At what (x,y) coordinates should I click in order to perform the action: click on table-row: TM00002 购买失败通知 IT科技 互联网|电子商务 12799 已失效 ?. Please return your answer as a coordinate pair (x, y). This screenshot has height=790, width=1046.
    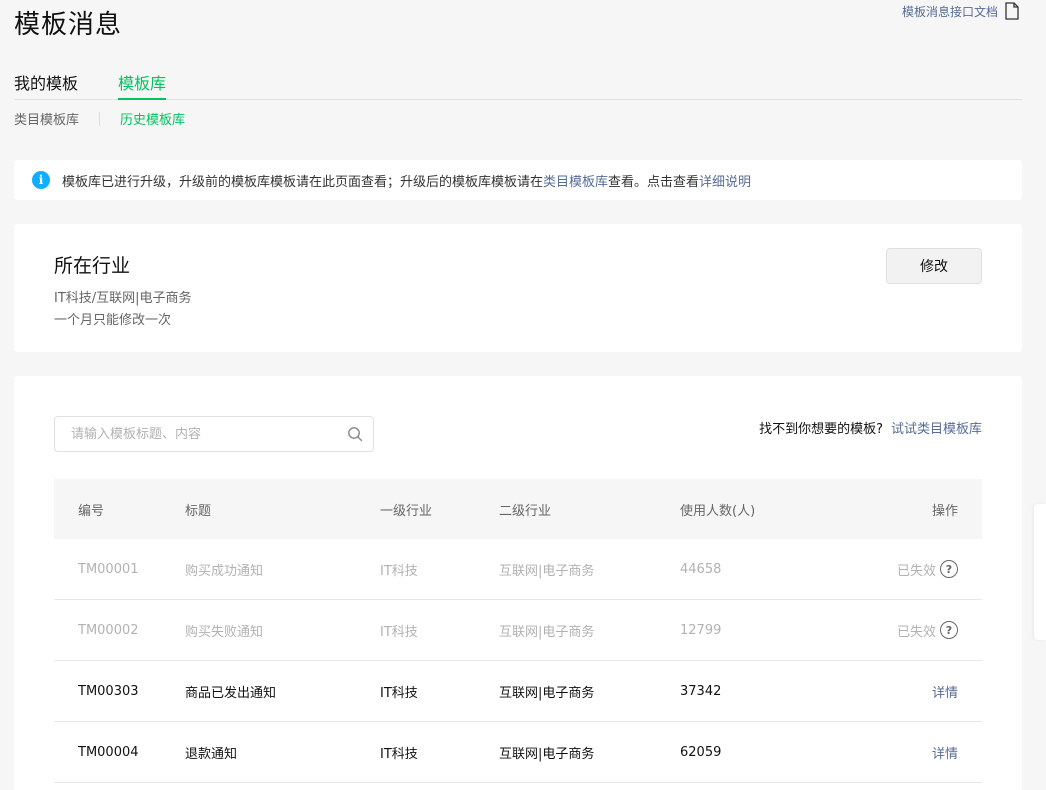
    Looking at the image, I should click on (518, 630).